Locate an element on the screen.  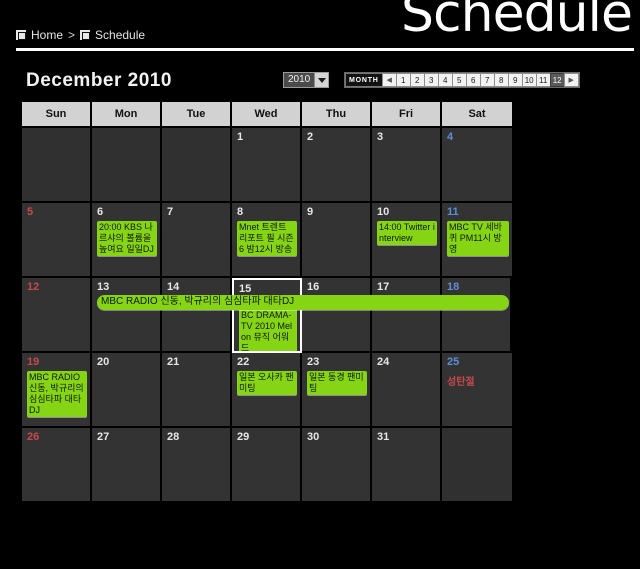
day-cell-31: 31 is located at coordinates (407, 465).